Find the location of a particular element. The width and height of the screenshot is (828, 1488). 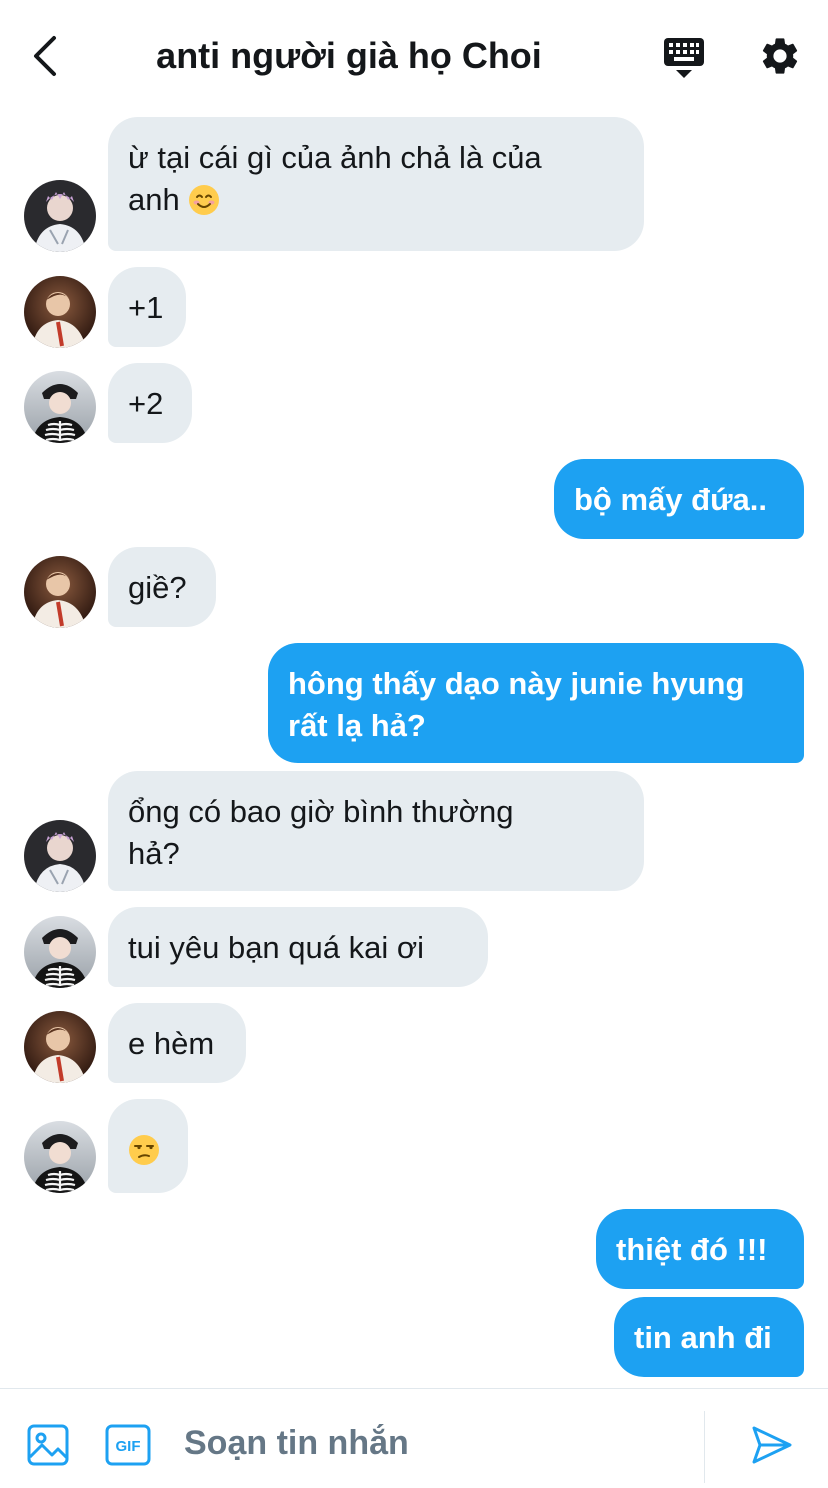

composer-divider is located at coordinates (704, 1447).